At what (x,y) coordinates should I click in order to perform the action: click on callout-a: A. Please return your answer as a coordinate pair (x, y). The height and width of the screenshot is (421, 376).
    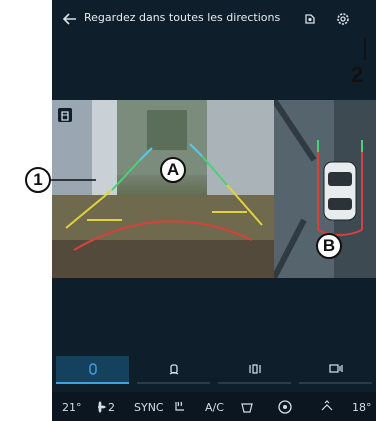
    Looking at the image, I should click on (173, 170).